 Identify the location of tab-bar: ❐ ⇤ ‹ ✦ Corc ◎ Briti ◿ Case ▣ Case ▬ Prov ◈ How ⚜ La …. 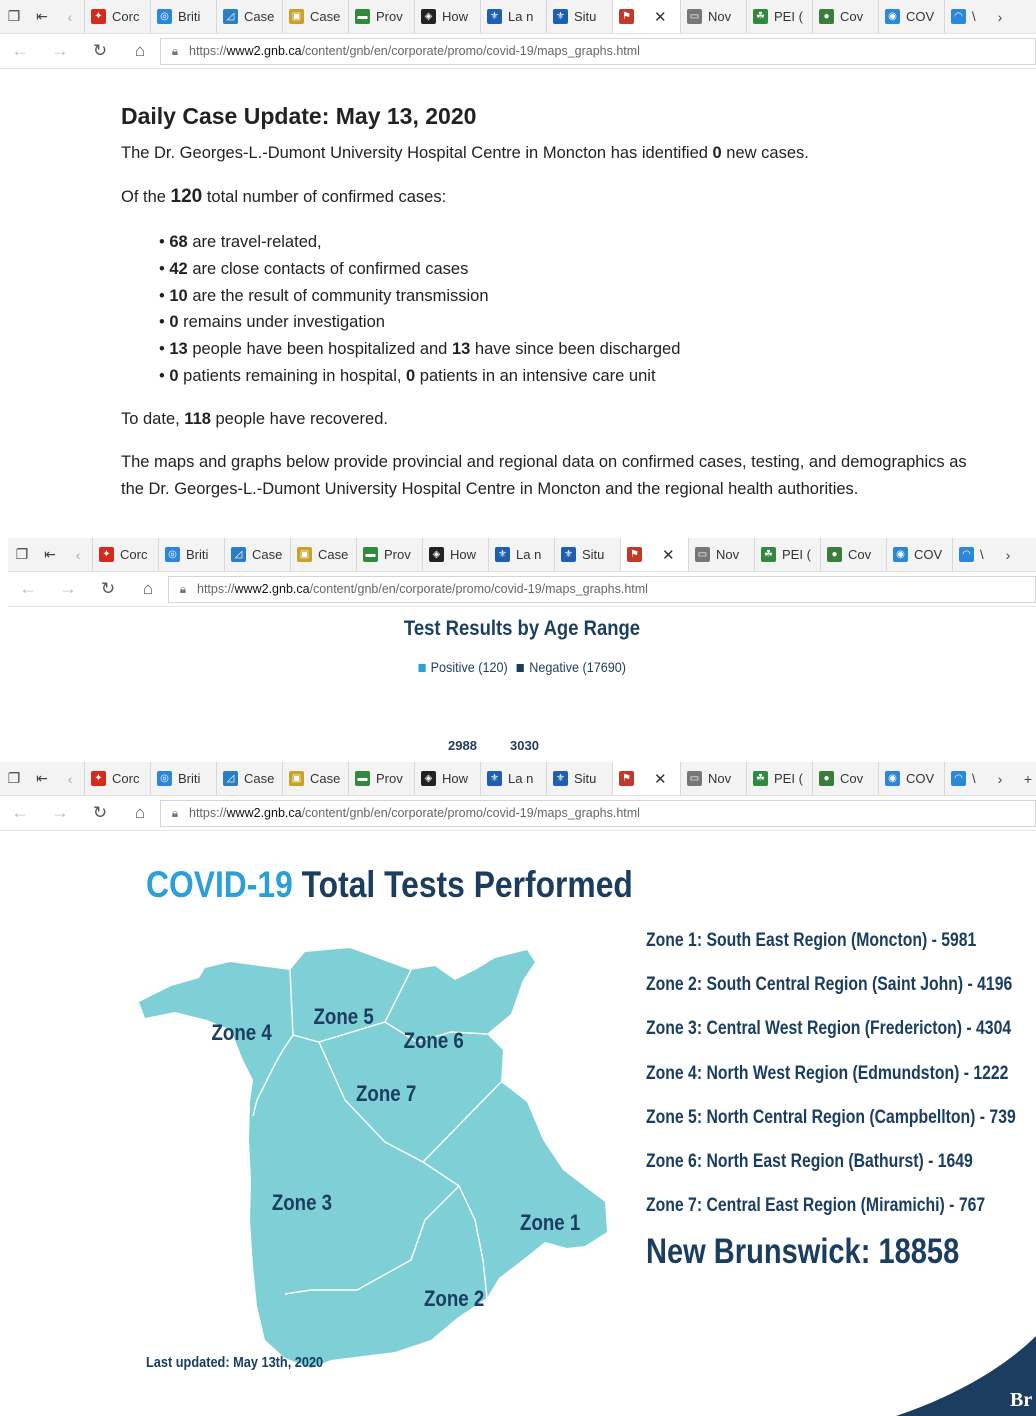
(518, 17).